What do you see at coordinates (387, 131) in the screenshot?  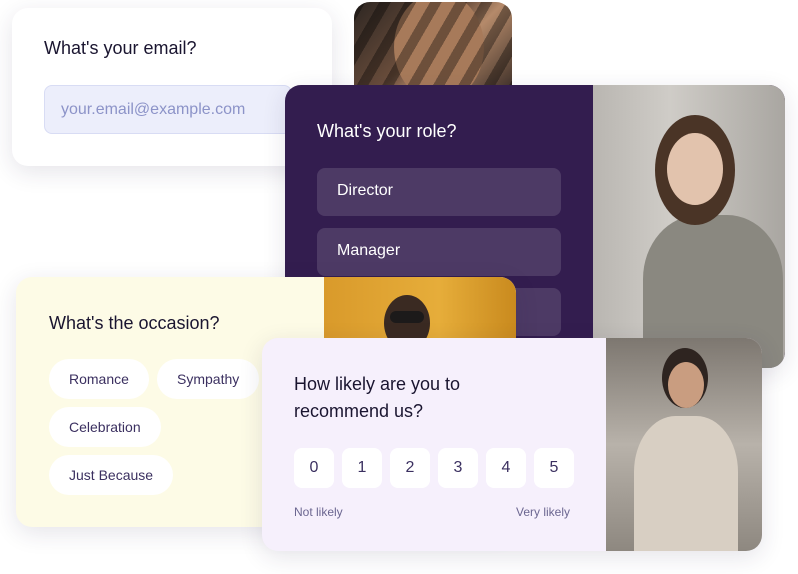 I see `role-question: What's your role?` at bounding box center [387, 131].